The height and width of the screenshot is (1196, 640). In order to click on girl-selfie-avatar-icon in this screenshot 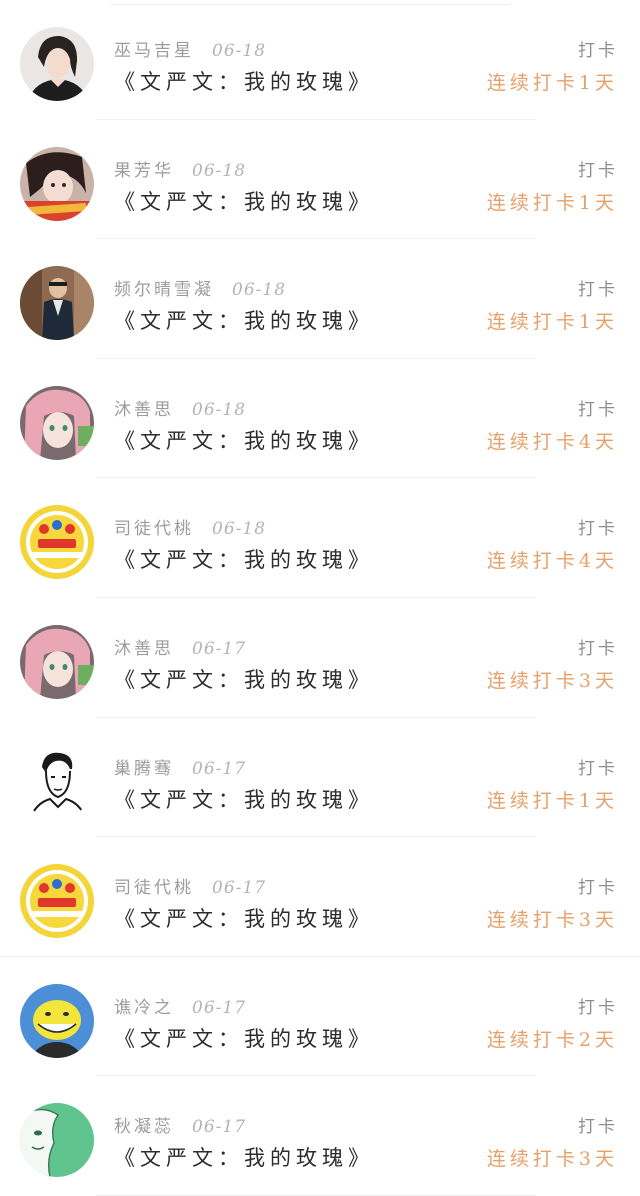, I will do `click(57, 183)`.